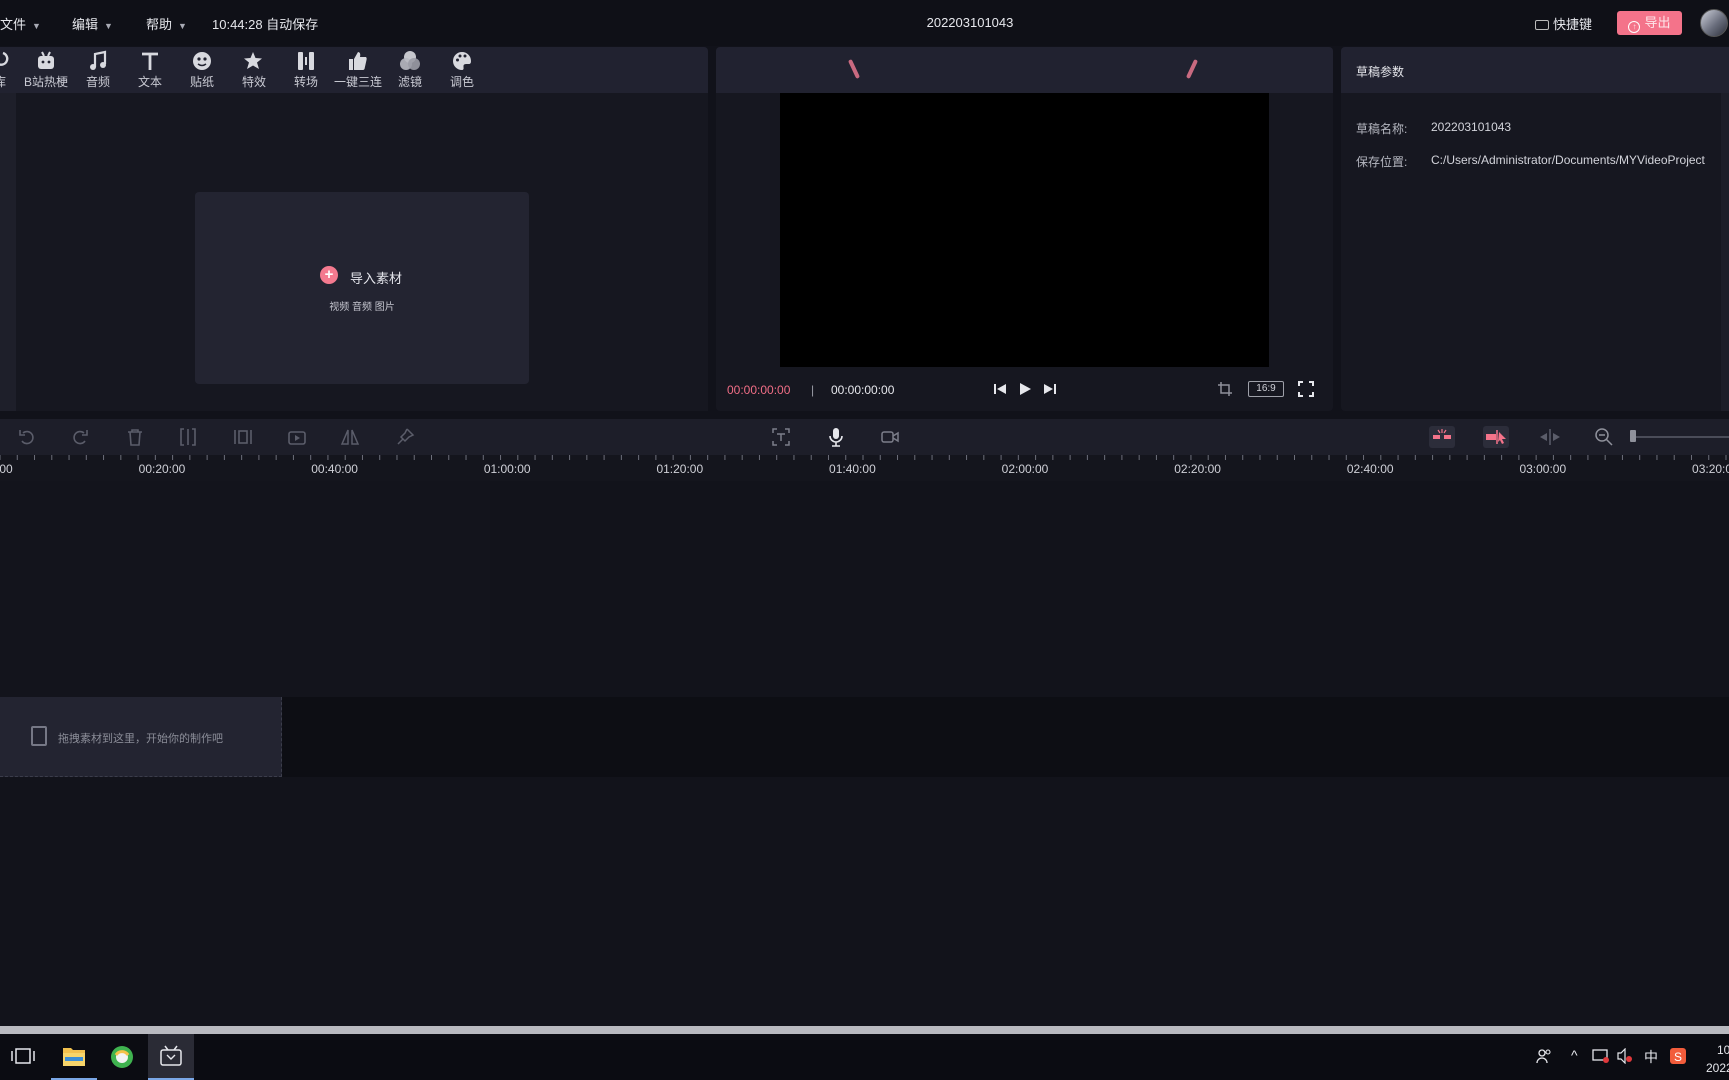 The height and width of the screenshot is (1080, 1729). I want to click on snap-icon, so click(1442, 437).